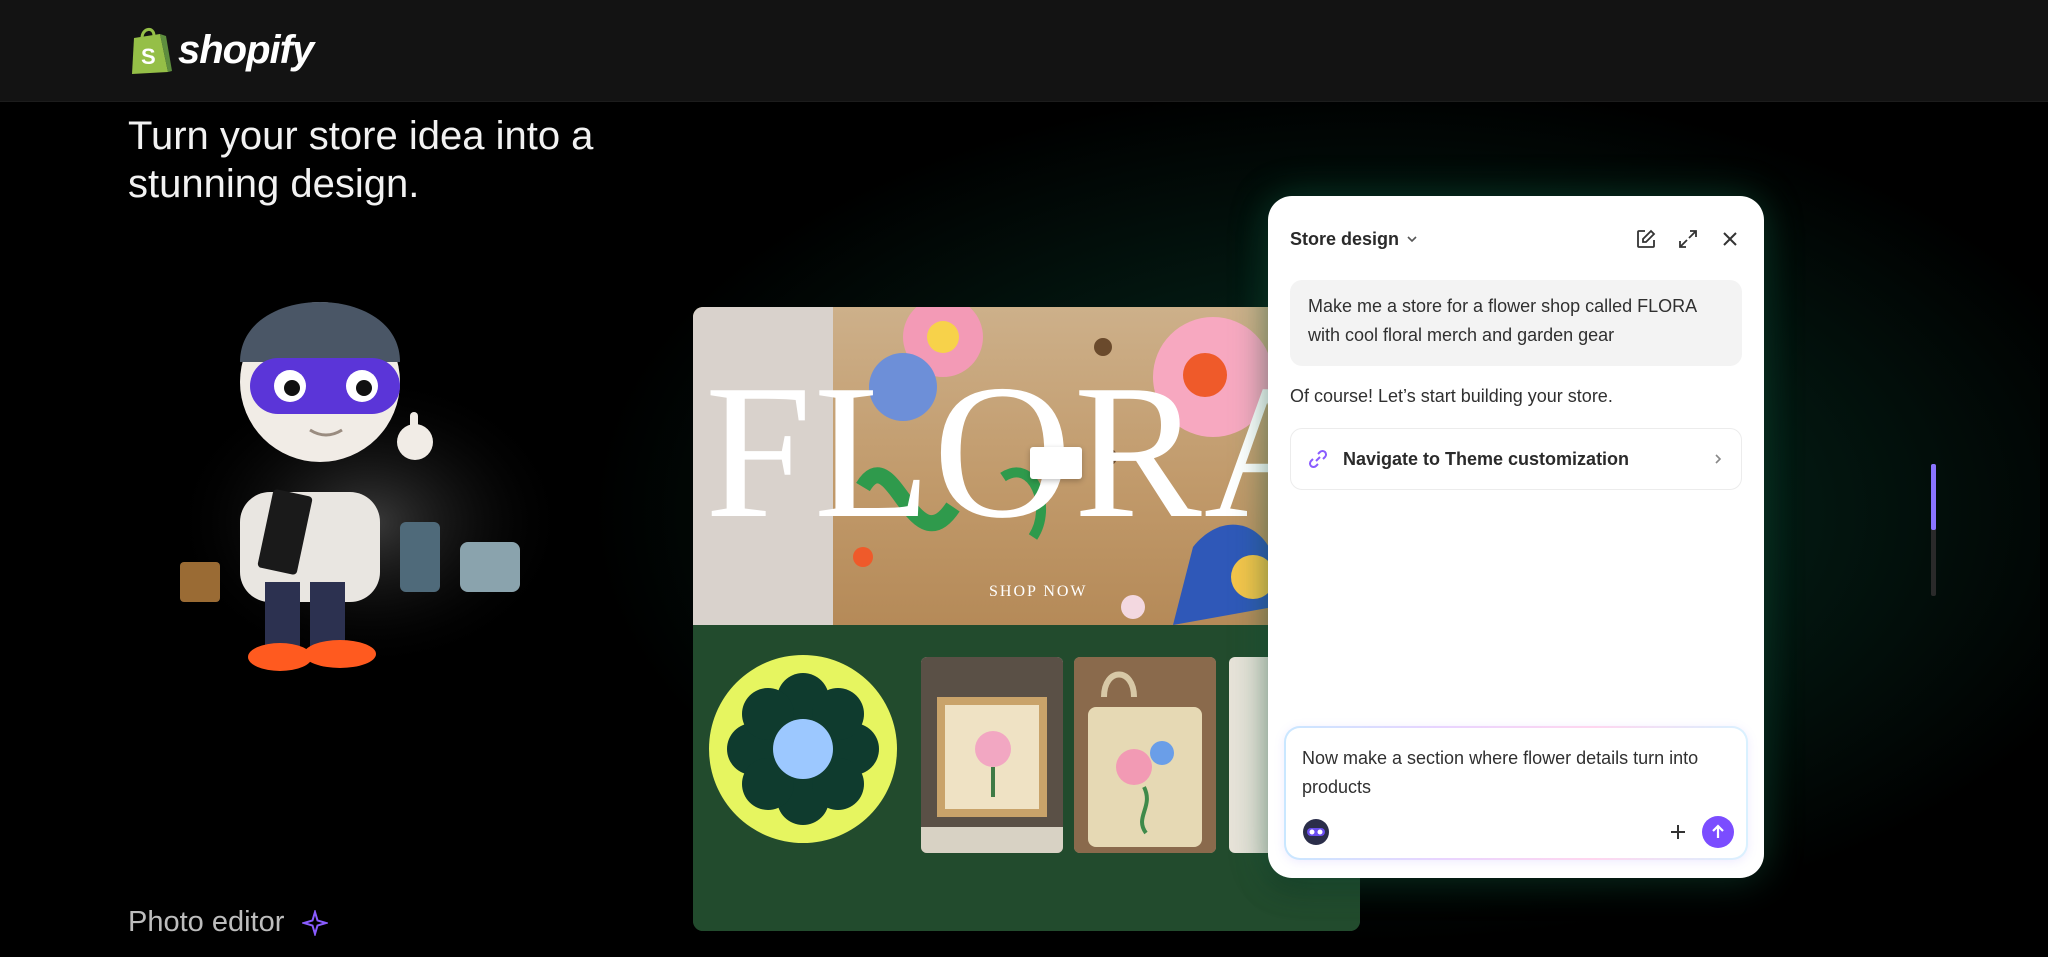  I want to click on send-button, so click(1718, 832).